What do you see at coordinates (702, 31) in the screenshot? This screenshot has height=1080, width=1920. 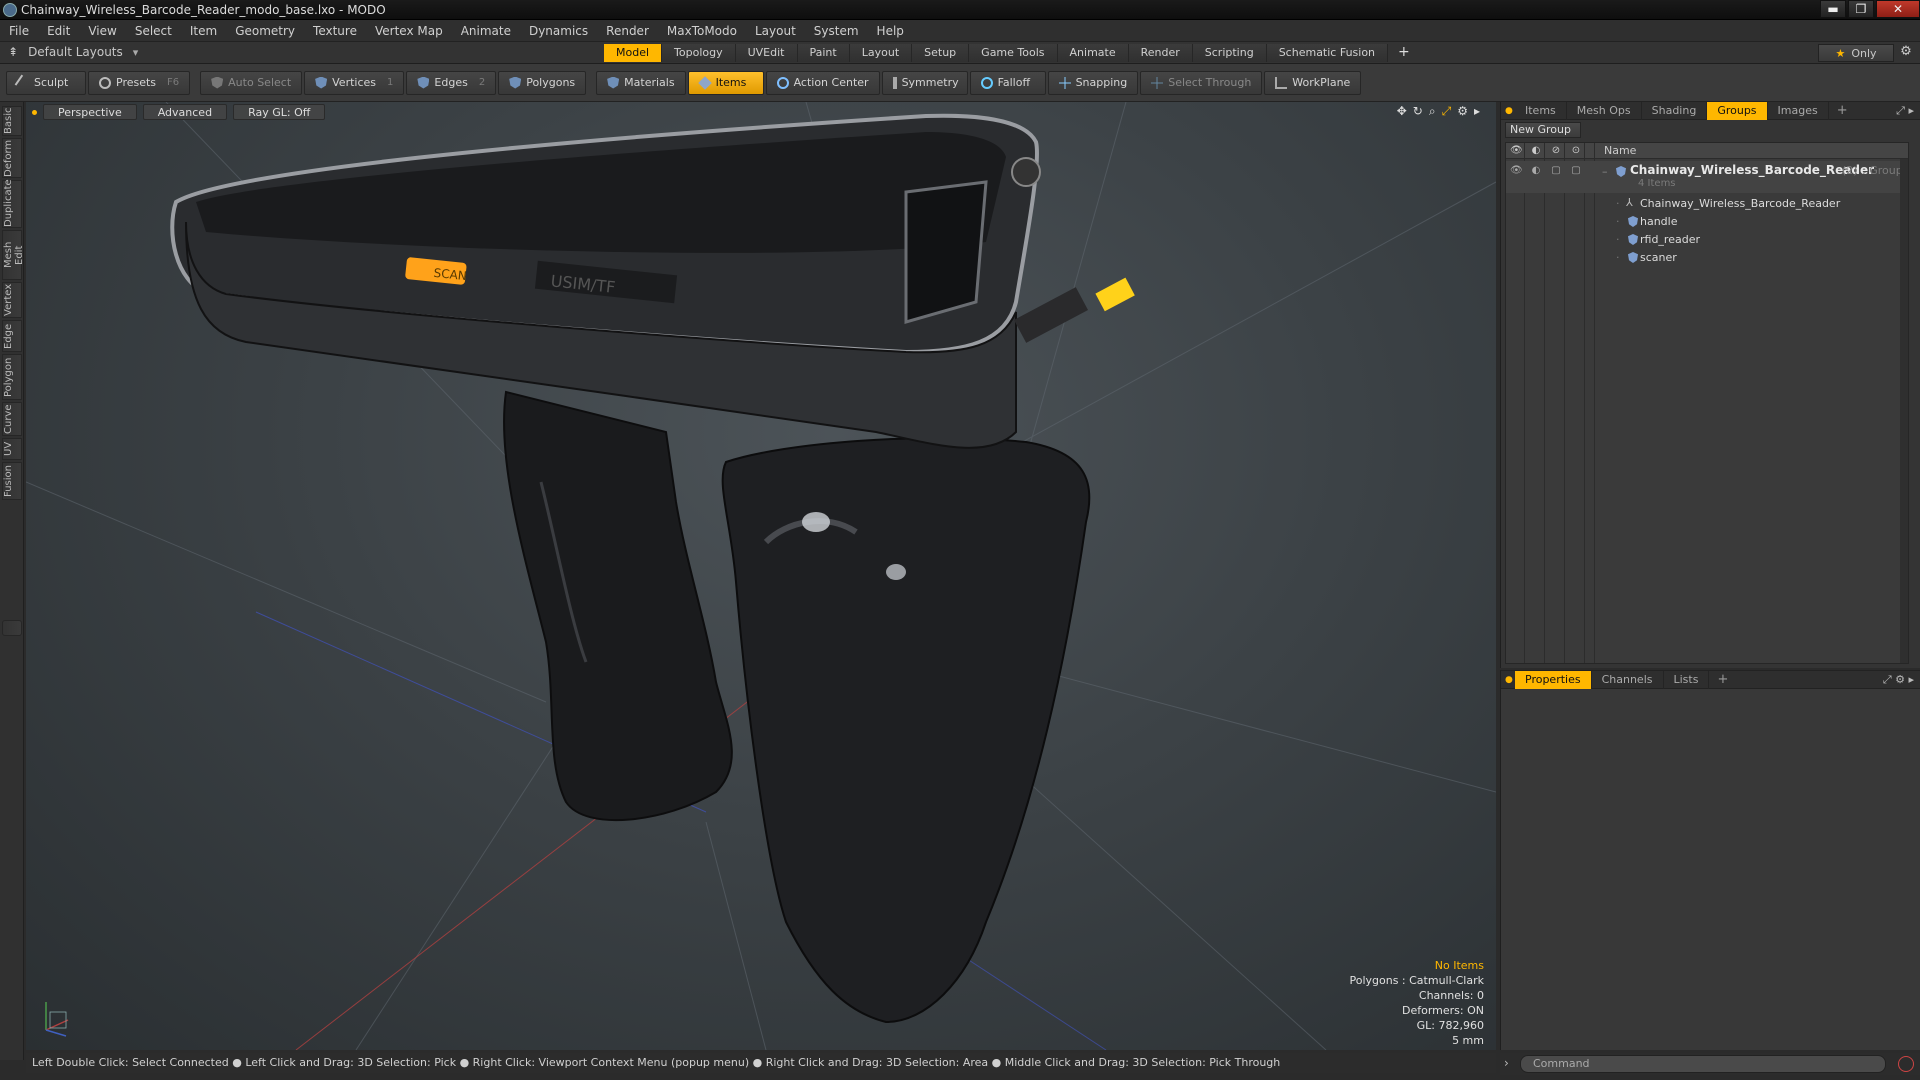 I see `menu-maxtomodo: MaxToModo` at bounding box center [702, 31].